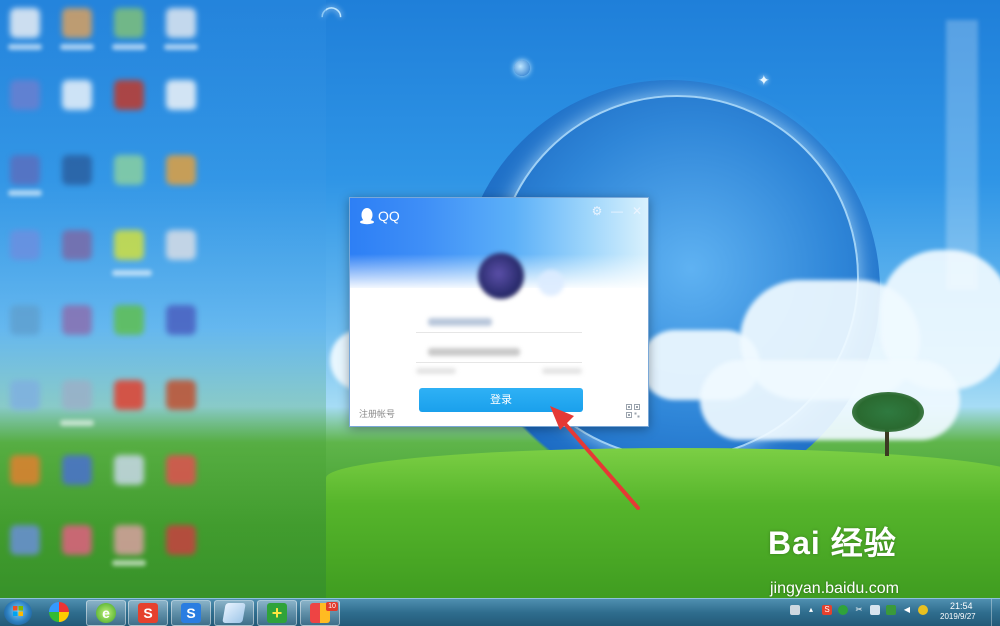  Describe the element at coordinates (367, 216) in the screenshot. I see `qq-penguin-icon` at that location.